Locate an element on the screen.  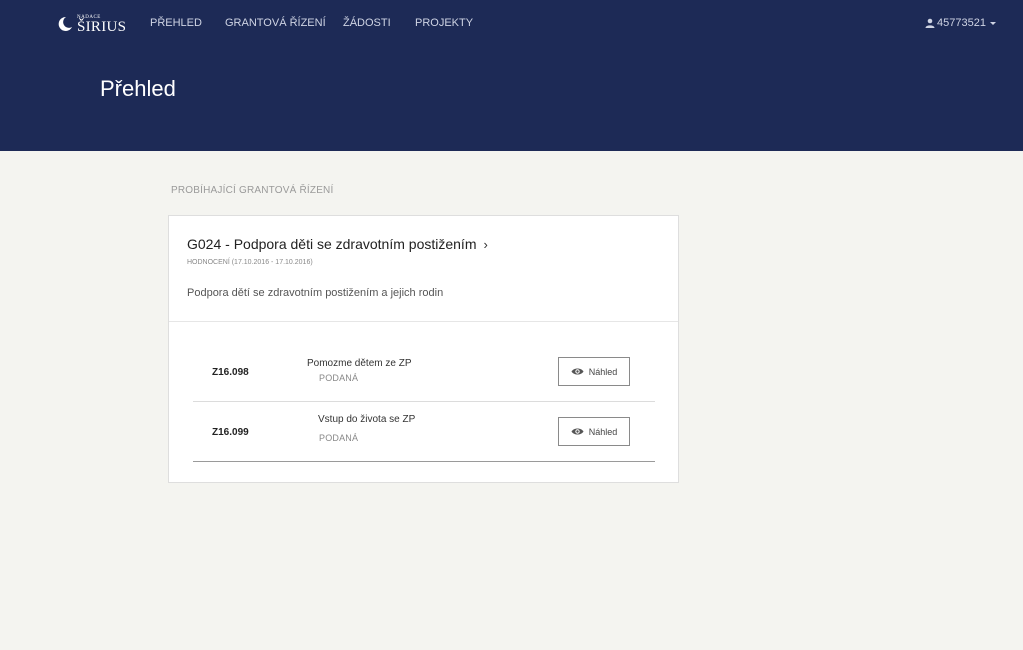
grant-phase: HODNOCENÍ (17.10.2016 - 17.10.2016) is located at coordinates (250, 262).